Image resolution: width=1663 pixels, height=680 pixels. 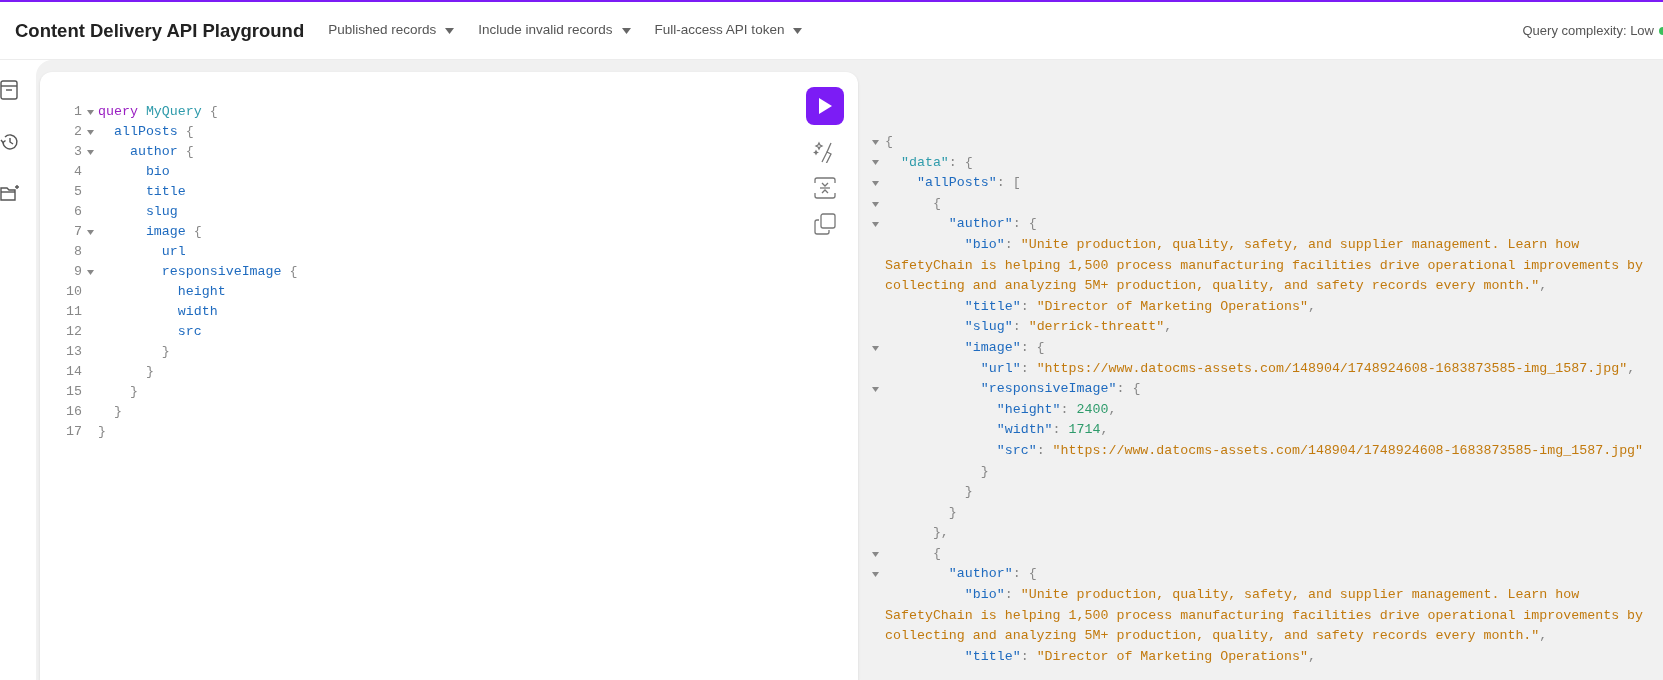 What do you see at coordinates (968, 183) in the screenshot?
I see `json-line: "allPosts": [` at bounding box center [968, 183].